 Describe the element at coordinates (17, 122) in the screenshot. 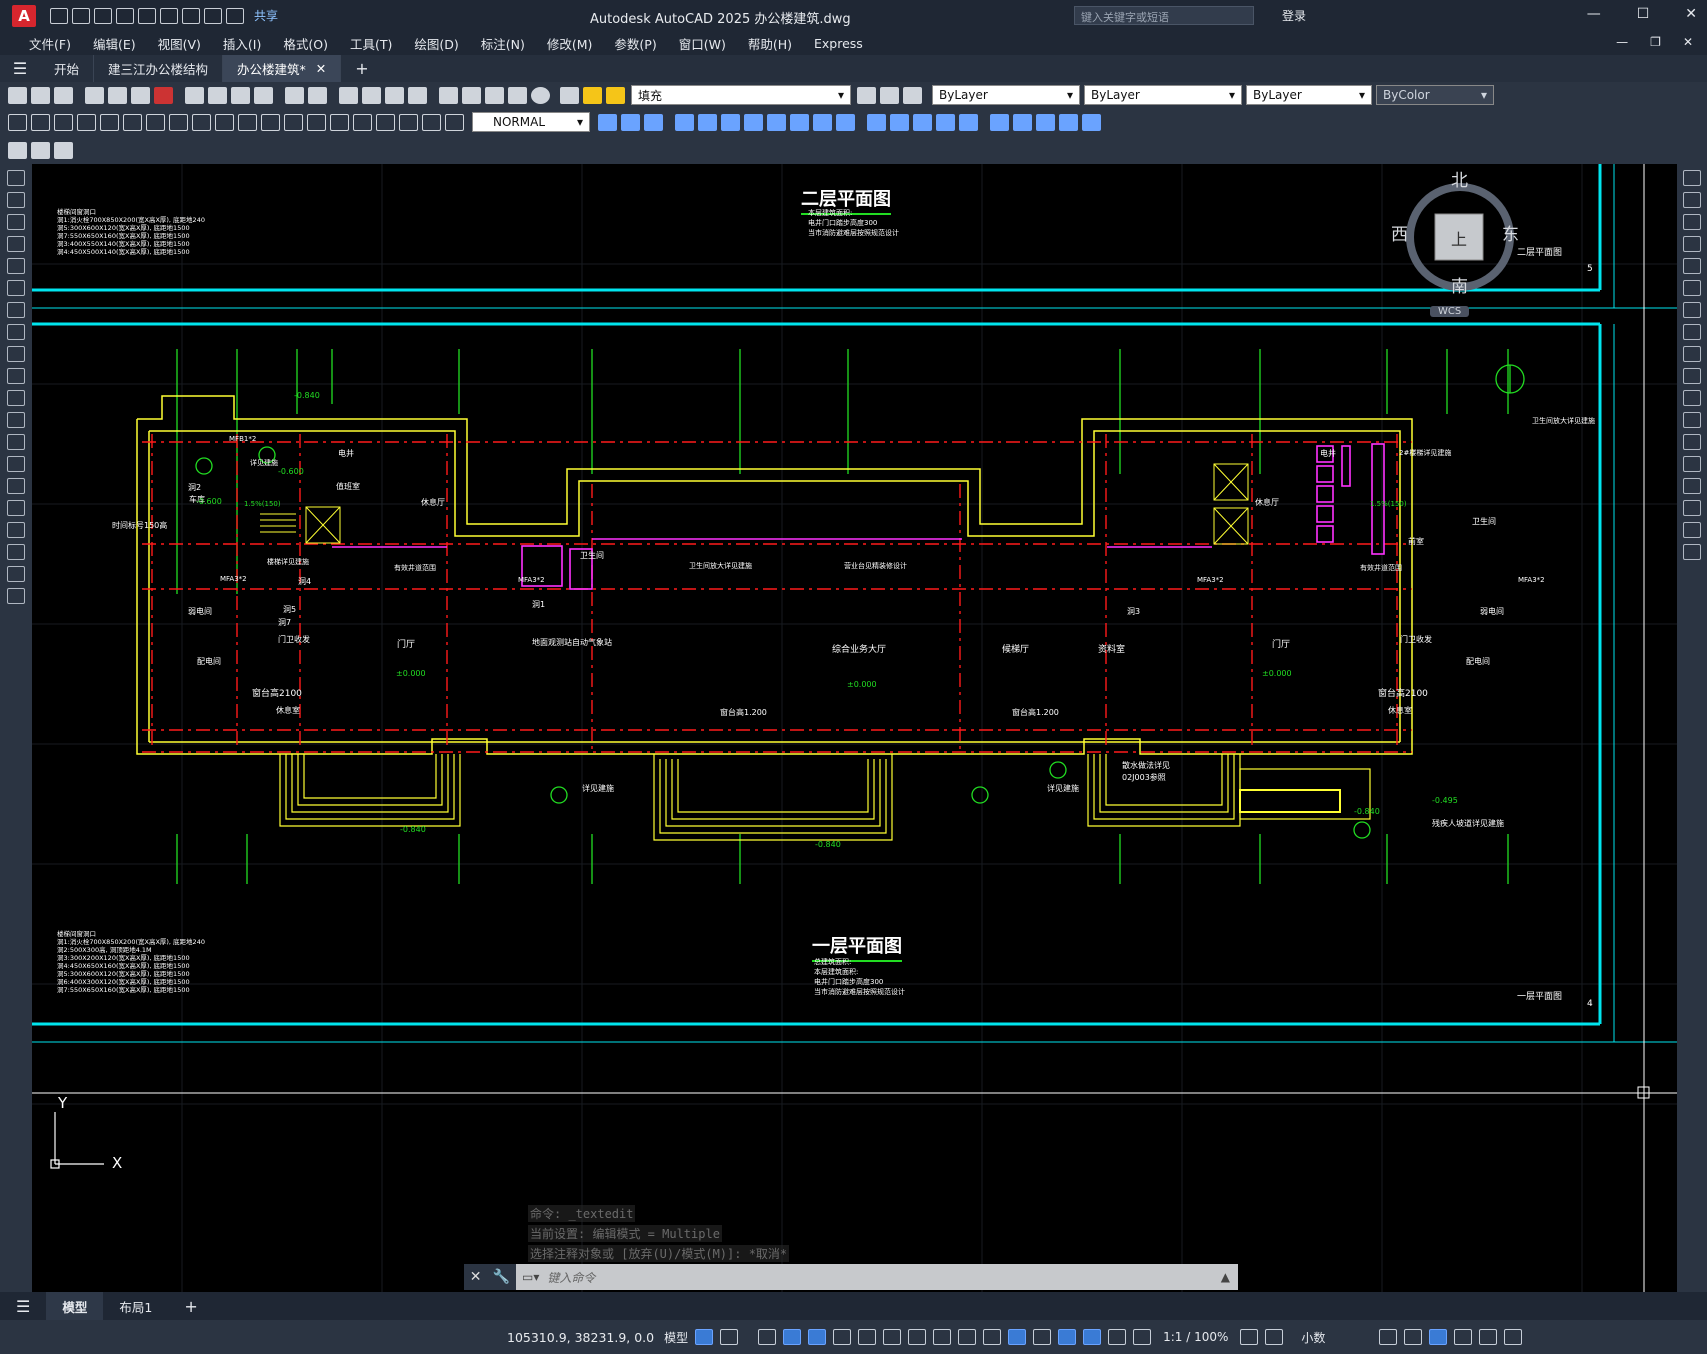

I see `linear-dim-icon` at that location.